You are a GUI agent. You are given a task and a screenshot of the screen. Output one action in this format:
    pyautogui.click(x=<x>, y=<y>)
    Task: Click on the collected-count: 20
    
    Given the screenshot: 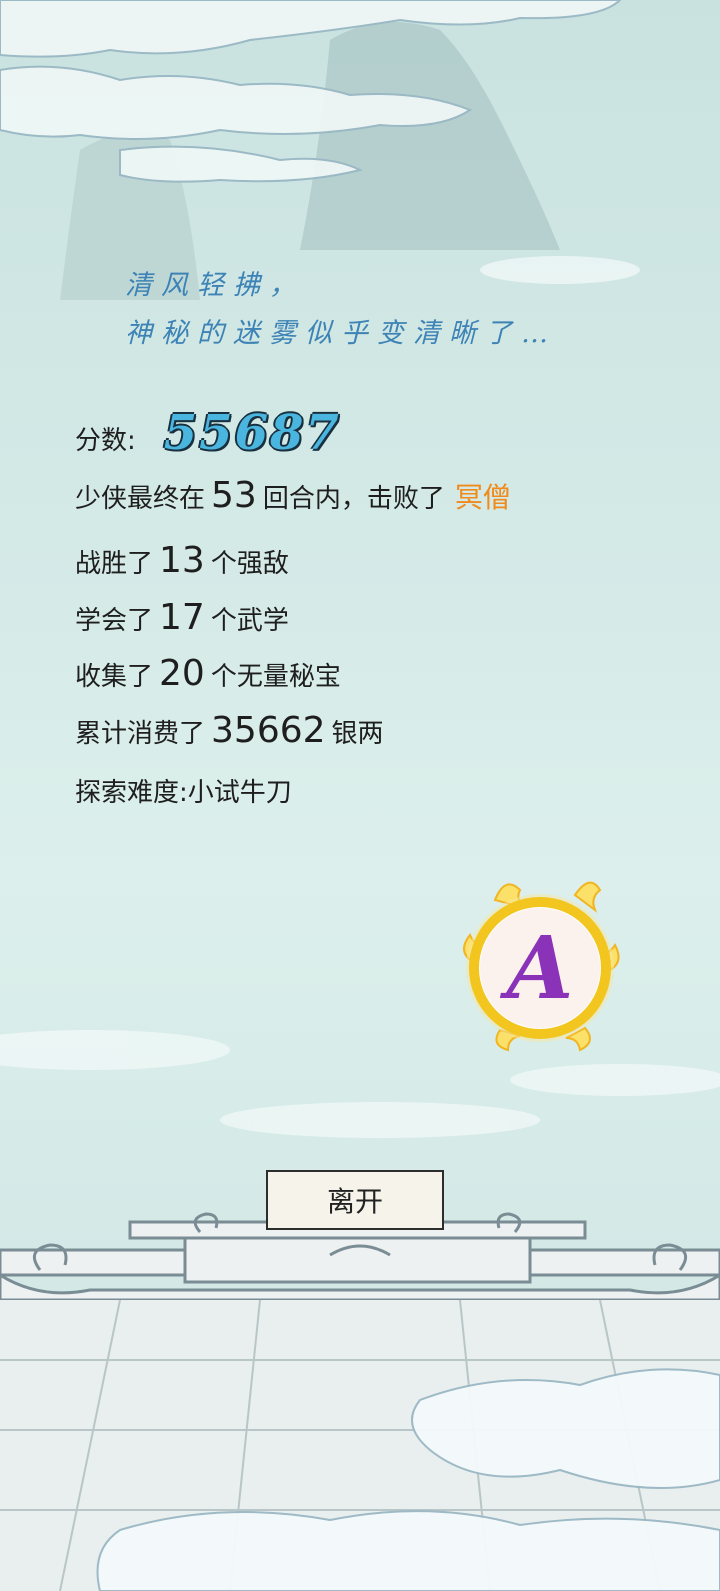 What is the action you would take?
    pyautogui.click(x=182, y=673)
    